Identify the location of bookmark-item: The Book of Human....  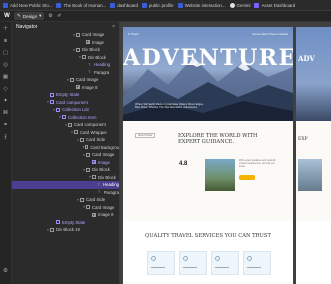
(81, 5).